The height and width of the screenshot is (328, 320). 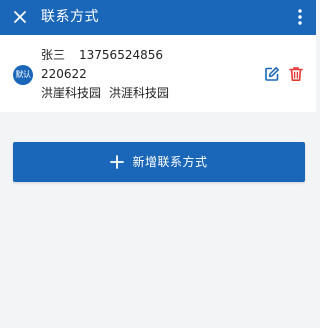 What do you see at coordinates (139, 93) in the screenshot?
I see `address-part-2: 洪涯科技园` at bounding box center [139, 93].